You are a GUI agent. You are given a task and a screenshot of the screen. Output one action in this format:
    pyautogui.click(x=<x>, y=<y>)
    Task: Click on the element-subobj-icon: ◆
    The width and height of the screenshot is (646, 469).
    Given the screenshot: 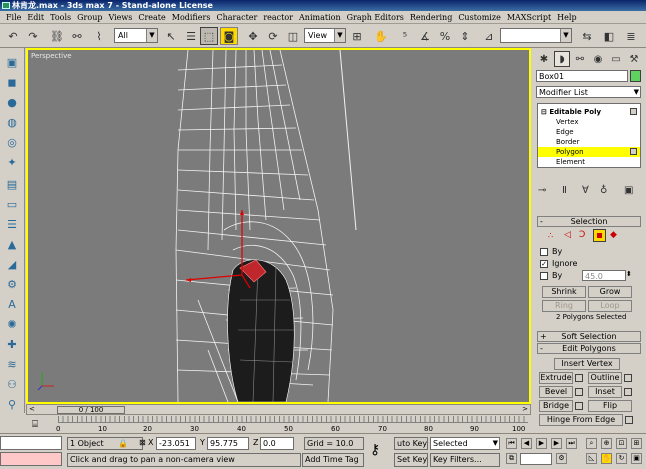 What is the action you would take?
    pyautogui.click(x=613, y=235)
    